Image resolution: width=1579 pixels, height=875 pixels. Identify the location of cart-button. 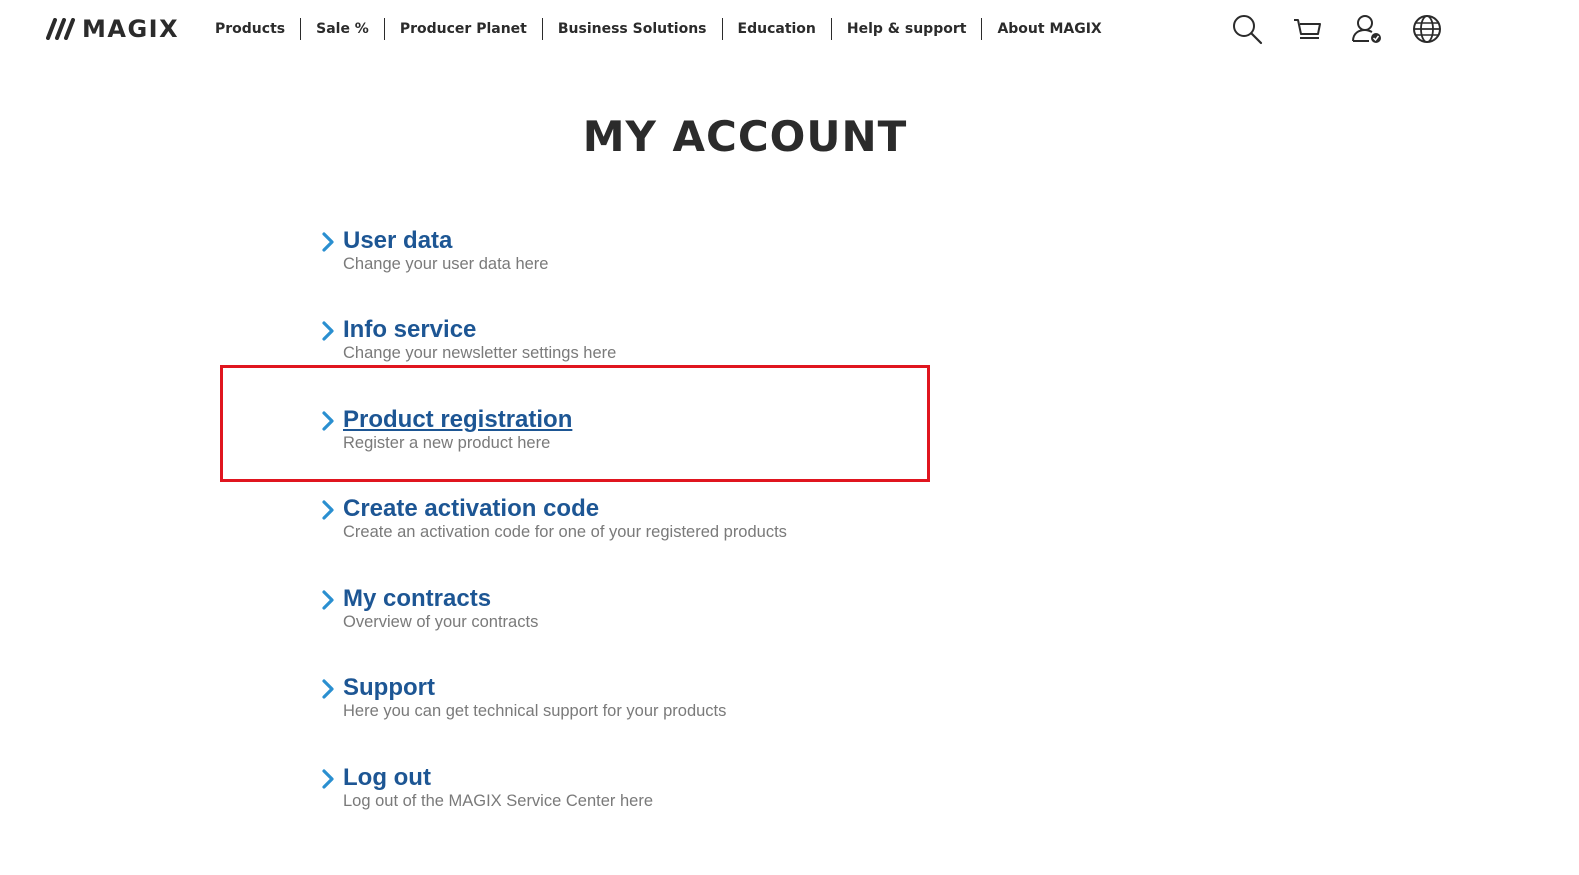
(1307, 29).